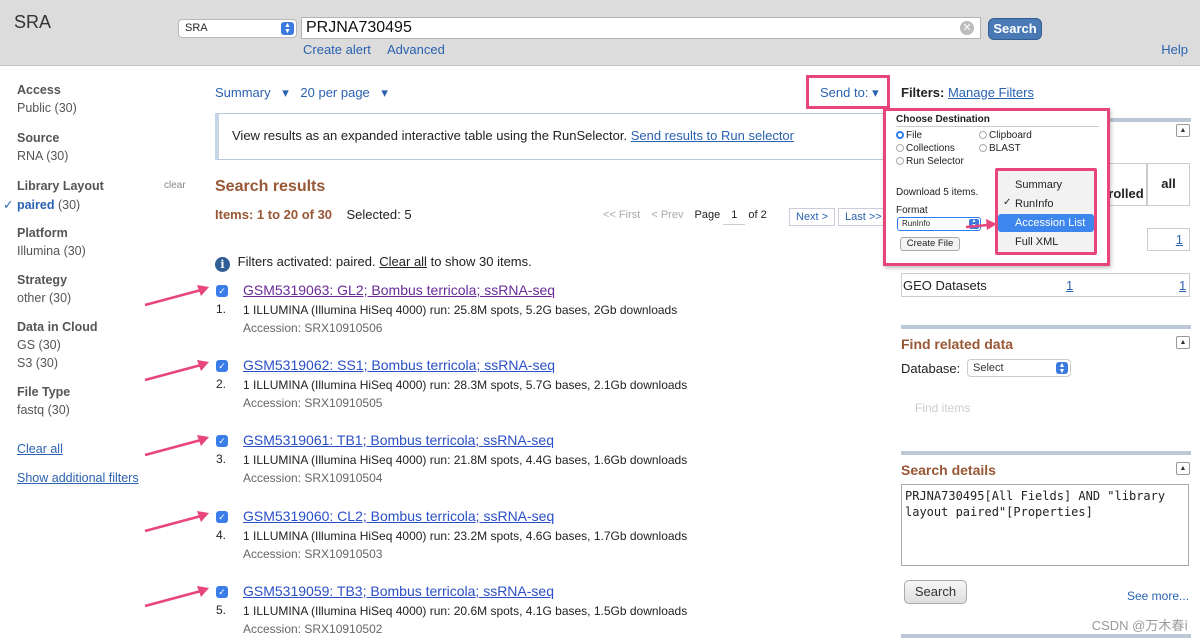 This screenshot has height=642, width=1200. Describe the element at coordinates (416, 49) in the screenshot. I see `advanced-link: Advanced` at that location.